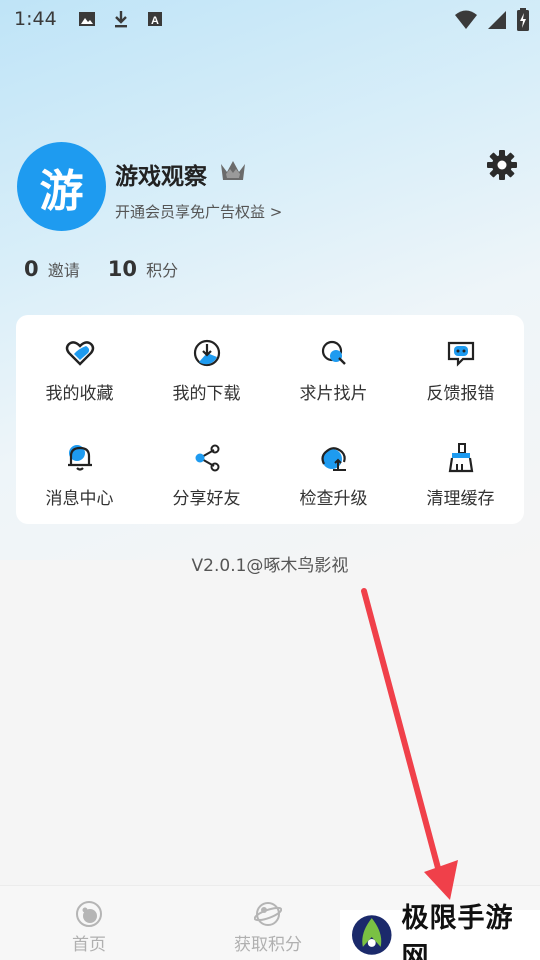 This screenshot has width=540, height=960. I want to click on menu-item-label: 清理缓存, so click(460, 499).